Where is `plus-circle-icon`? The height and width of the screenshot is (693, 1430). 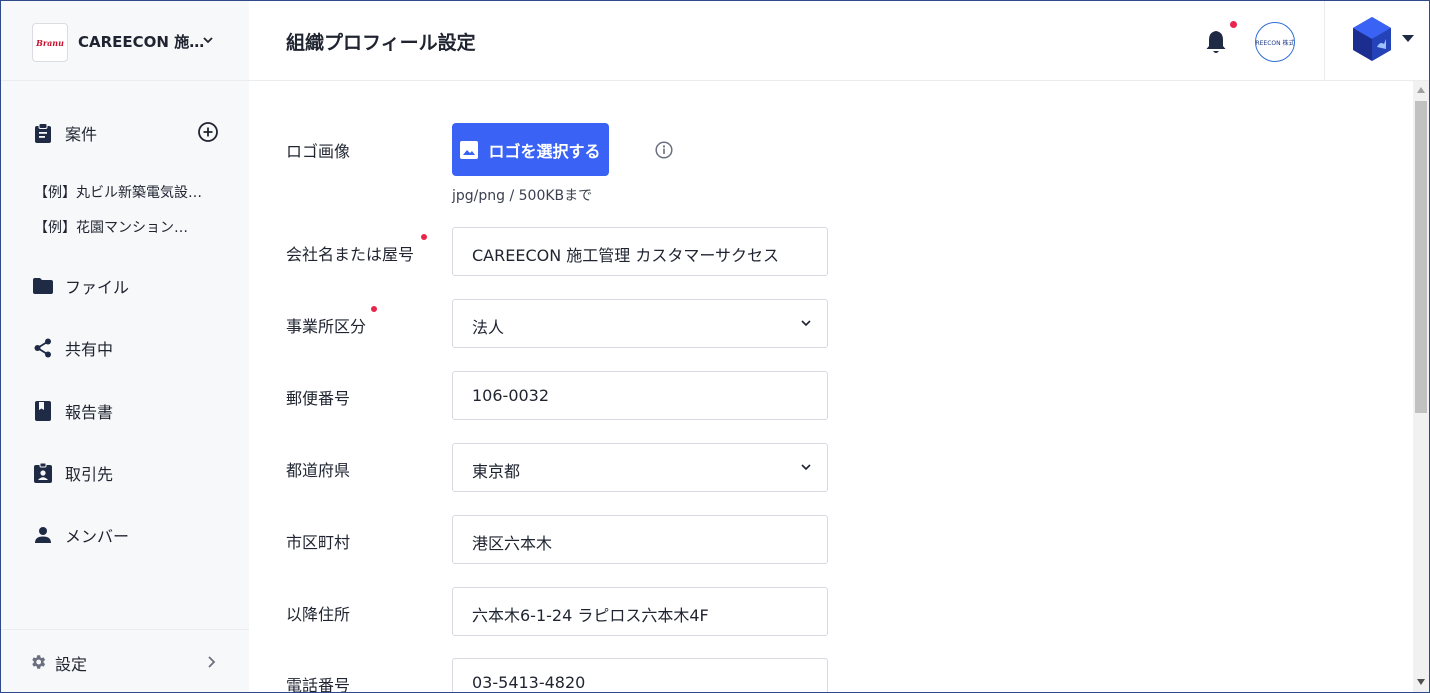
plus-circle-icon is located at coordinates (208, 132).